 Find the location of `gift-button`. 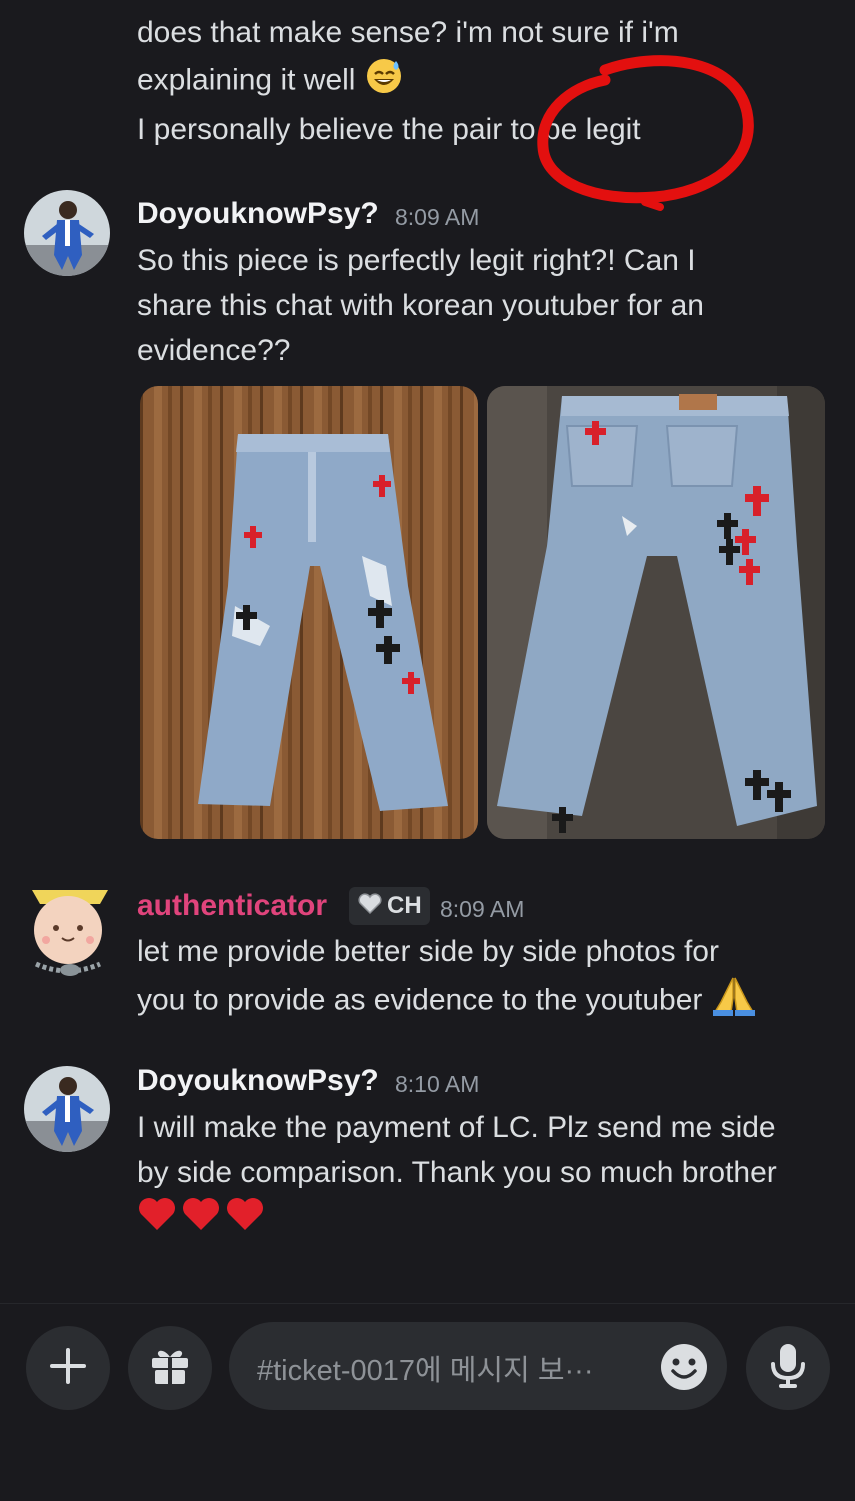

gift-button is located at coordinates (170, 1368).